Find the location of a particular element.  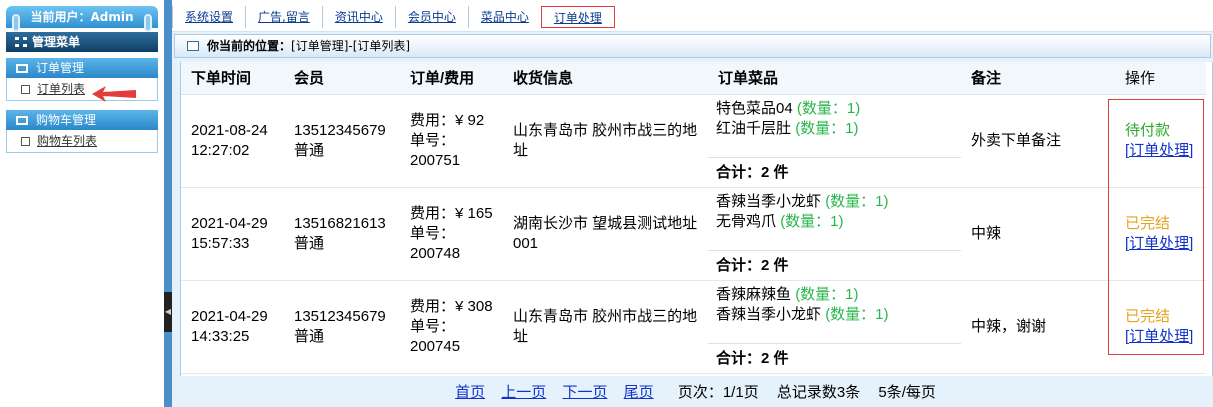

tab-system-settings: 系统设置 is located at coordinates (208, 17).